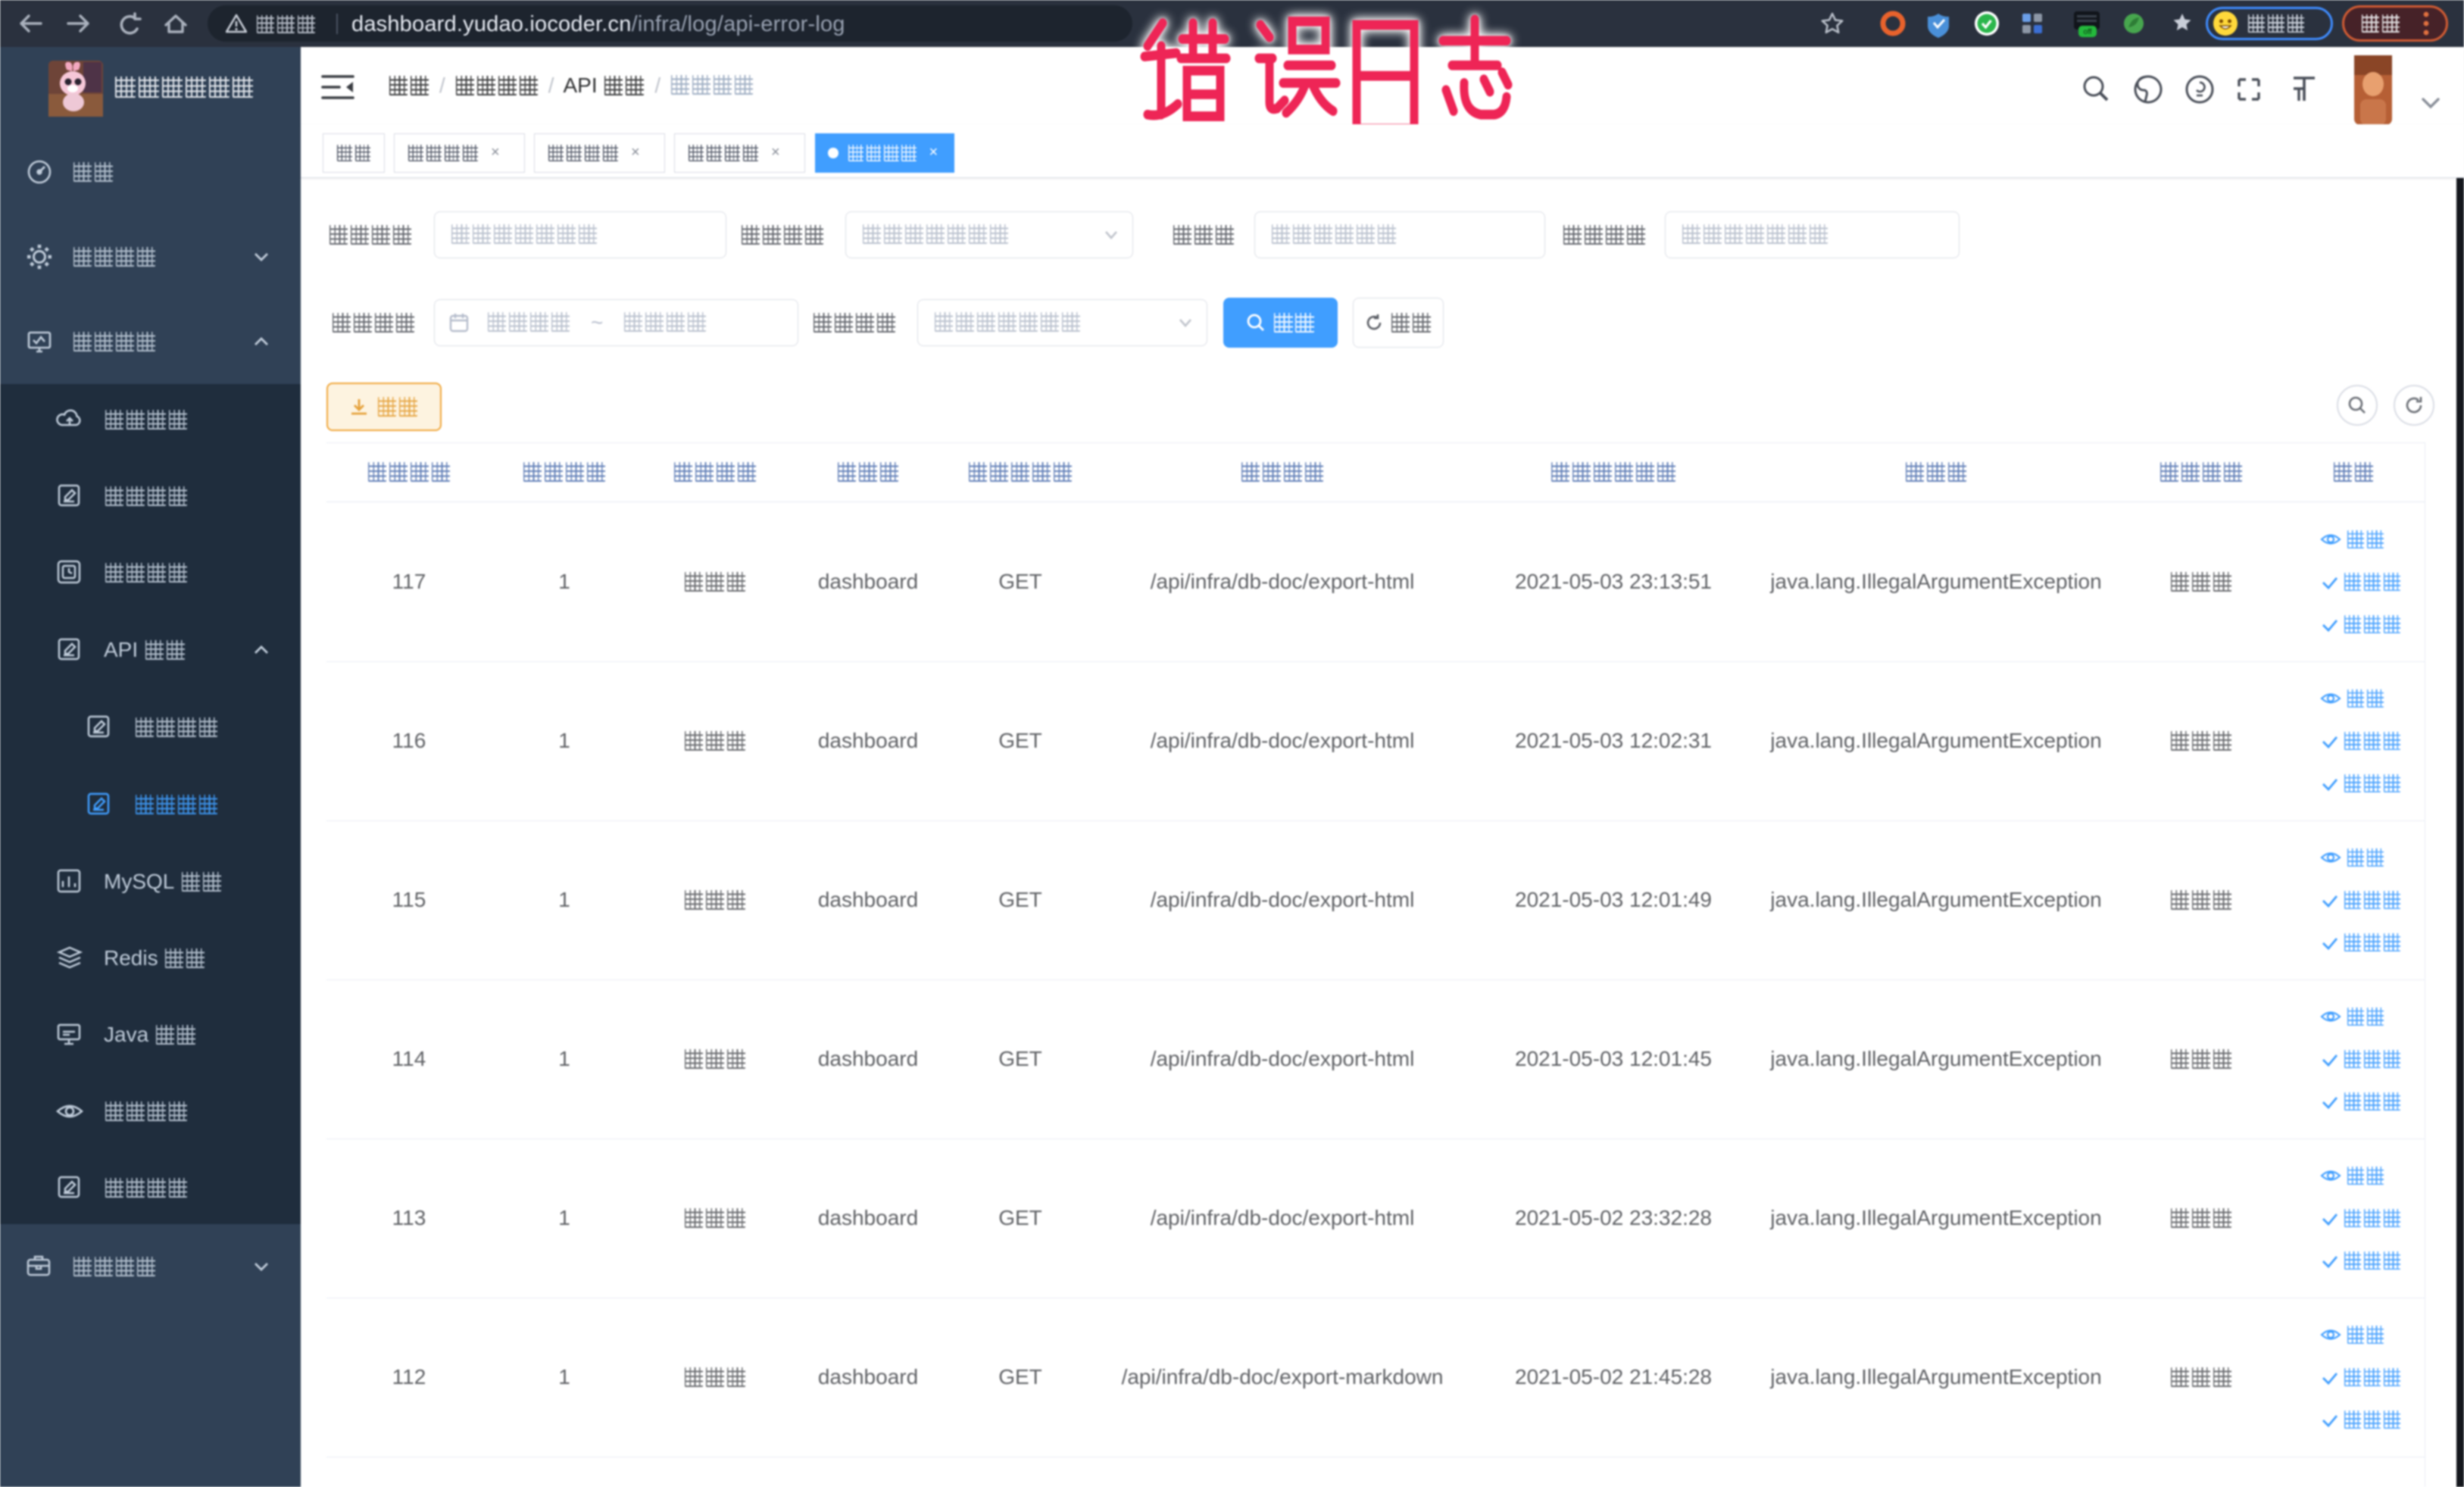 Image resolution: width=2464 pixels, height=1487 pixels. Describe the element at coordinates (2088, 32) in the screenshot. I see `svg-text: off` at that location.